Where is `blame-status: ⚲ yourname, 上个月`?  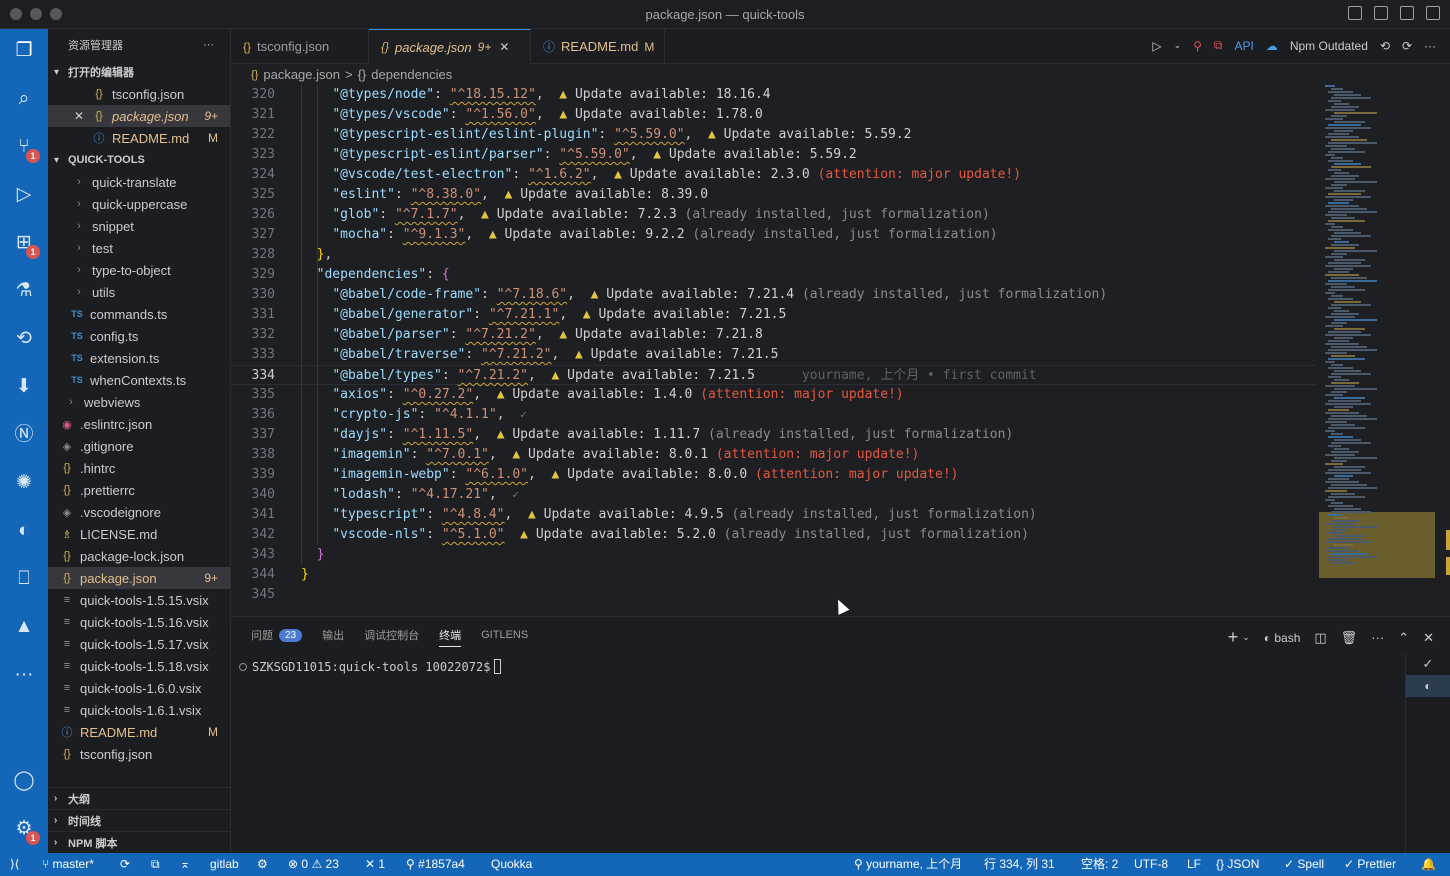 blame-status: ⚲ yourname, 上个月 is located at coordinates (908, 864).